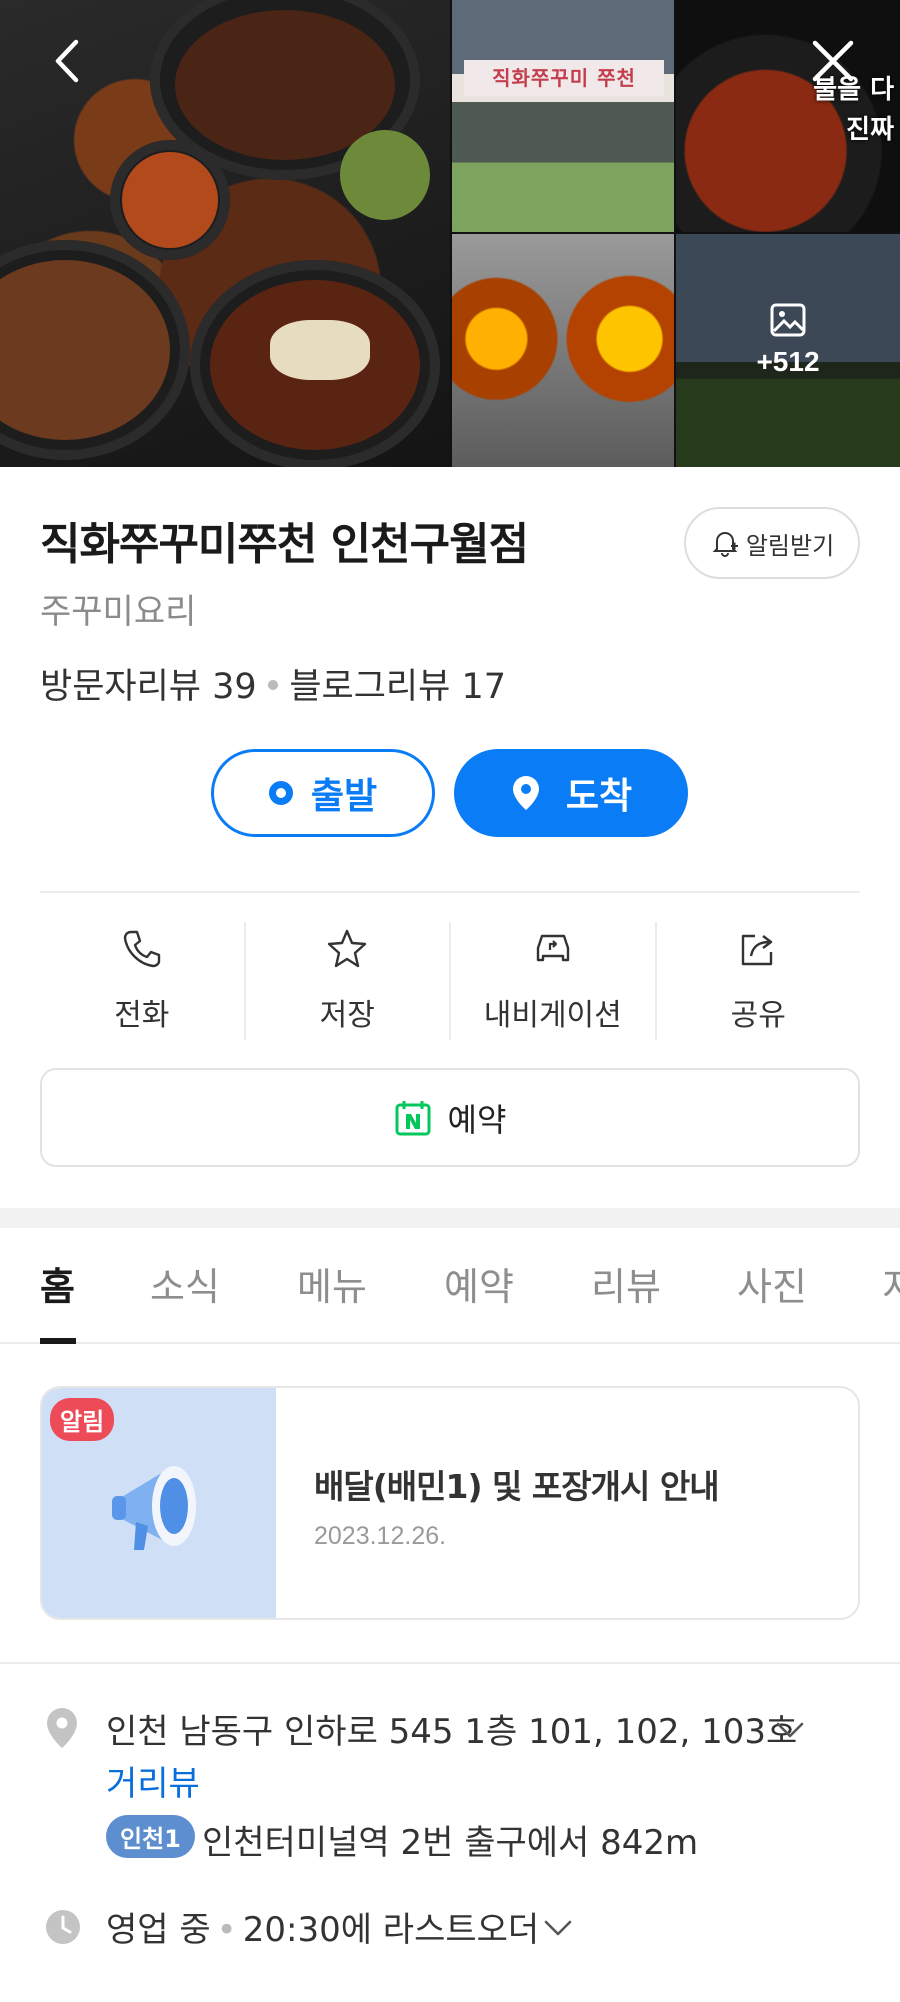  I want to click on car-icon, so click(552, 948).